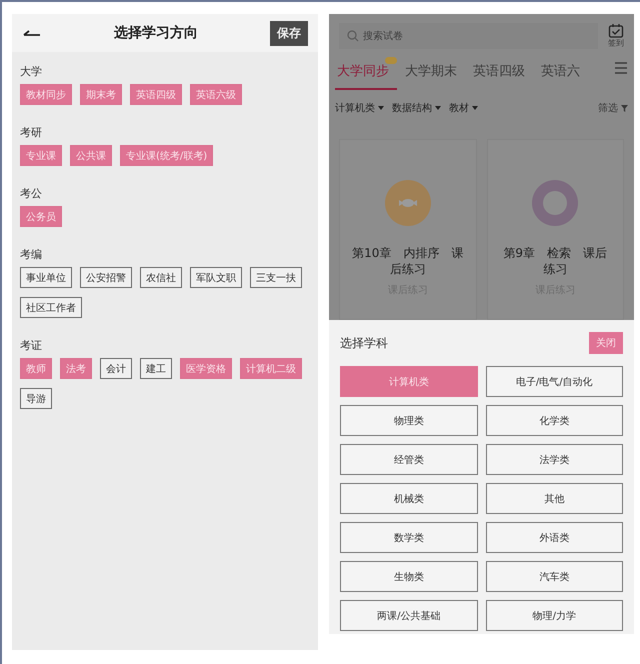  What do you see at coordinates (31, 71) in the screenshot?
I see `section-title: 大学` at bounding box center [31, 71].